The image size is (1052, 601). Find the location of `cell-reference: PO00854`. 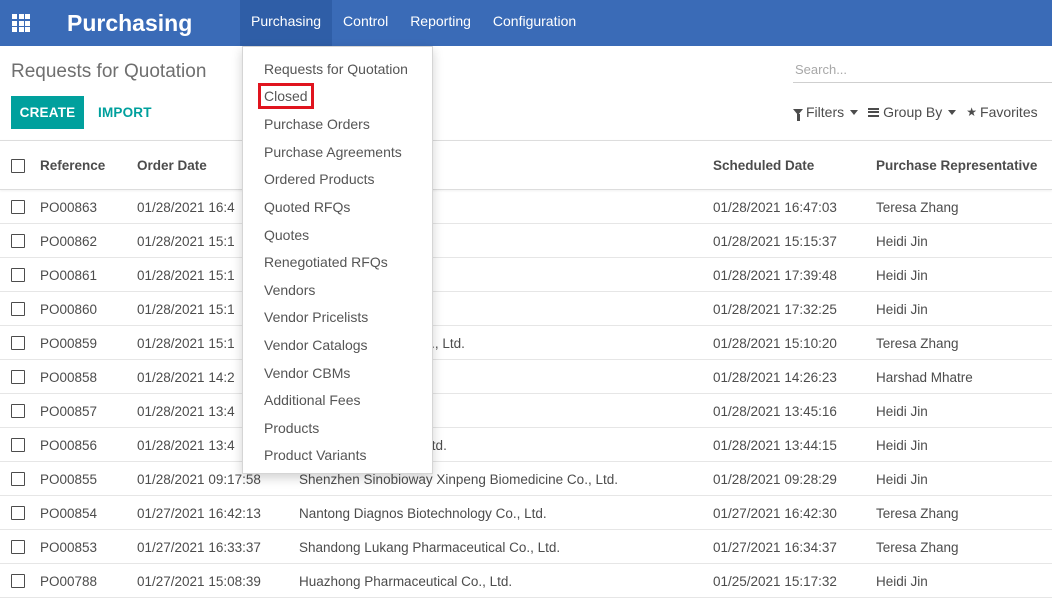

cell-reference: PO00854 is located at coordinates (69, 513).